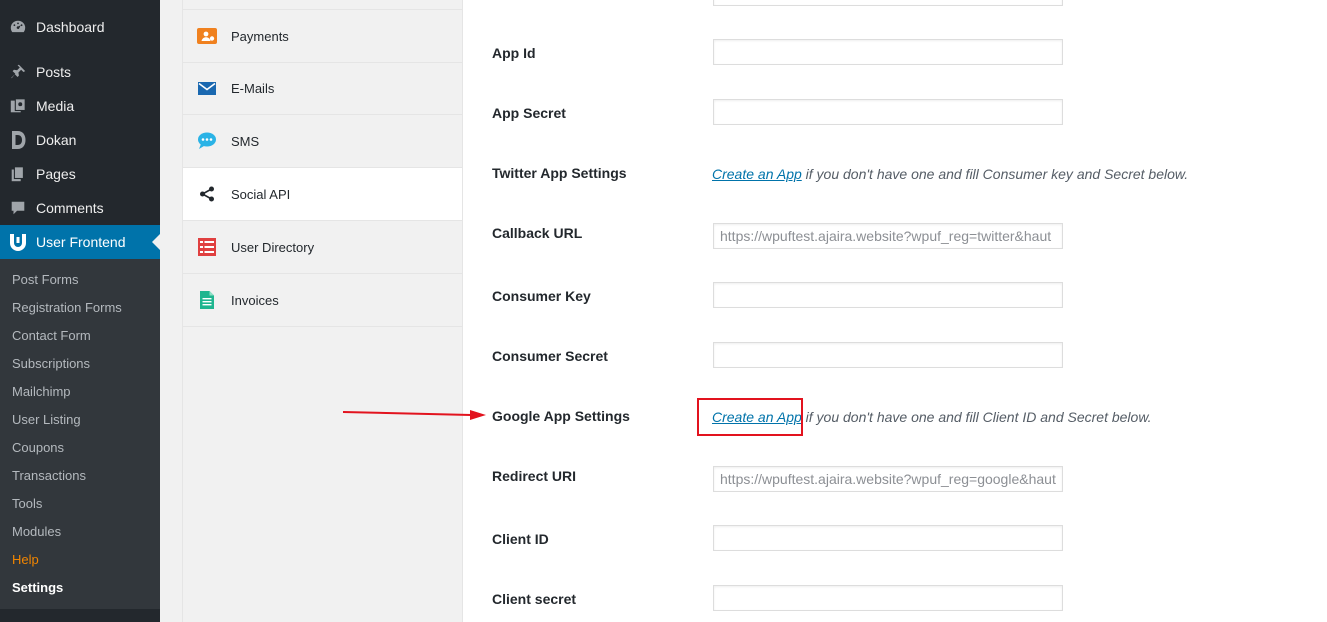  Describe the element at coordinates (49, 476) in the screenshot. I see `submenu-transactions: Transactions` at that location.